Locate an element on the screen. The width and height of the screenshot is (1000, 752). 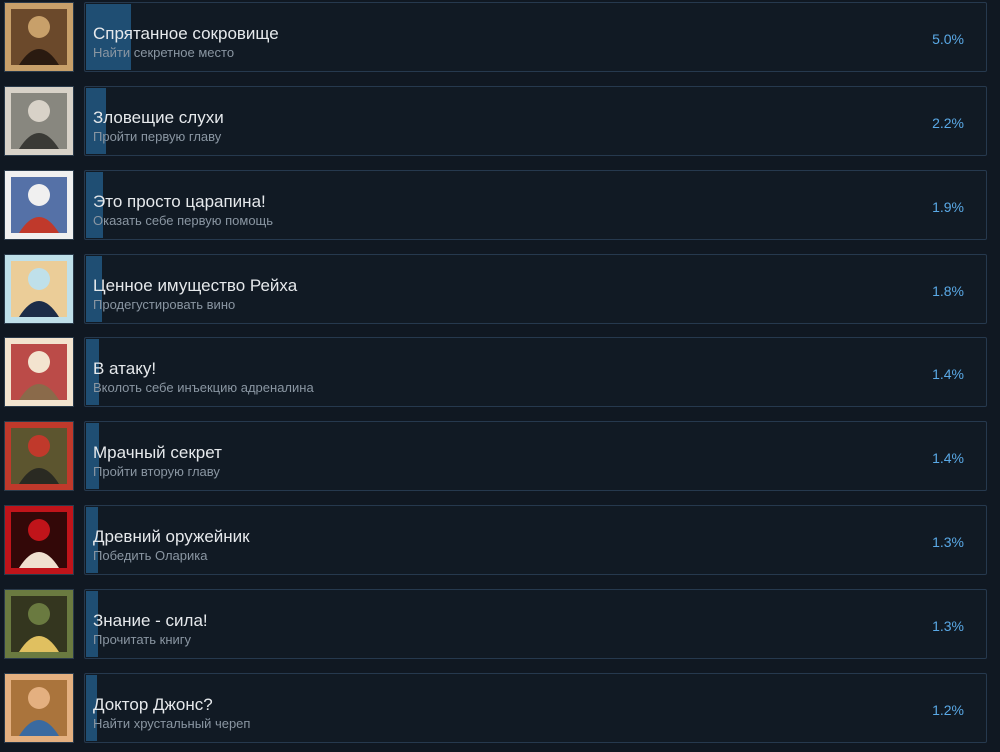
achievement-card: Доктор Джонс? Найти хрустальный череп 1.2% is located at coordinates (535, 707).